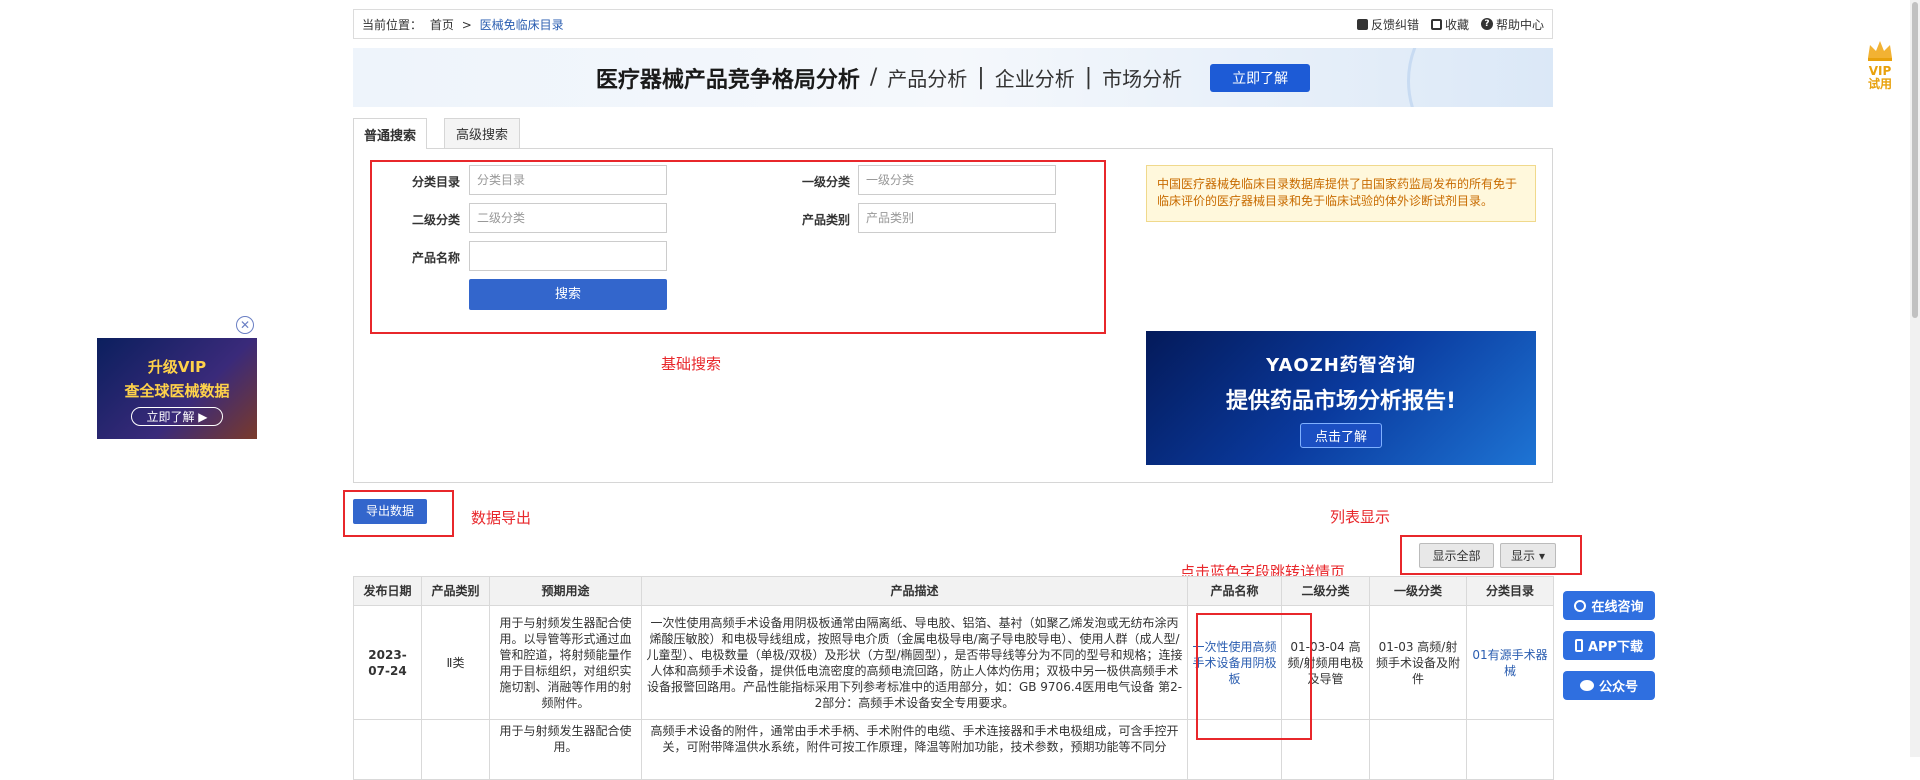 Image resolution: width=1920 pixels, height=780 pixels. What do you see at coordinates (1615, 647) in the screenshot?
I see `app-label: APP下载` at bounding box center [1615, 647].